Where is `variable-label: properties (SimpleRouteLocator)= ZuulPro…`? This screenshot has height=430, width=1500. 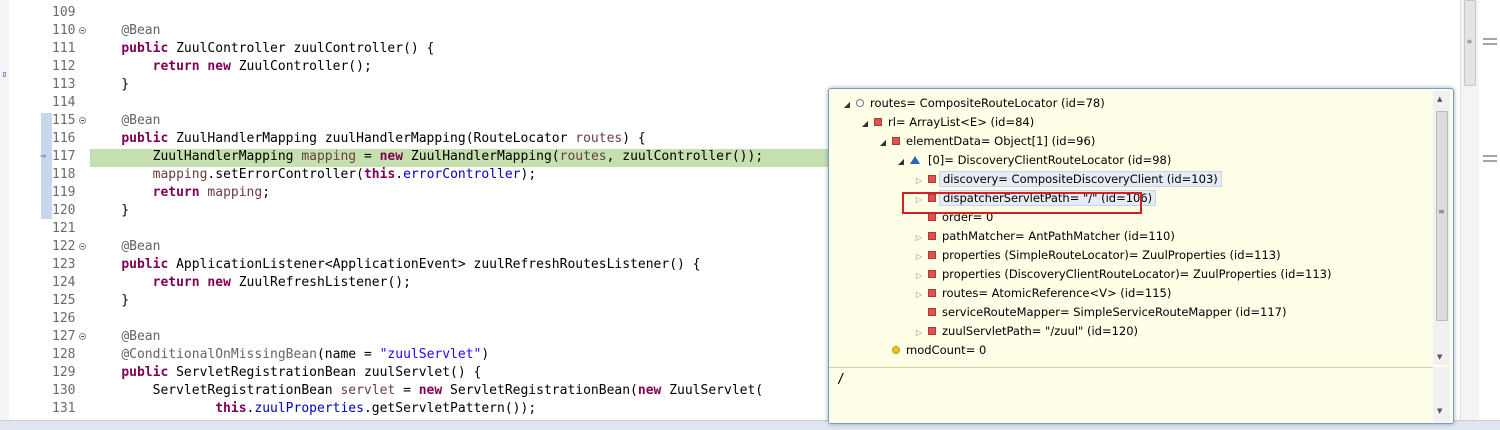 variable-label: properties (SimpleRouteLocator)= ZuulPro… is located at coordinates (1111, 255).